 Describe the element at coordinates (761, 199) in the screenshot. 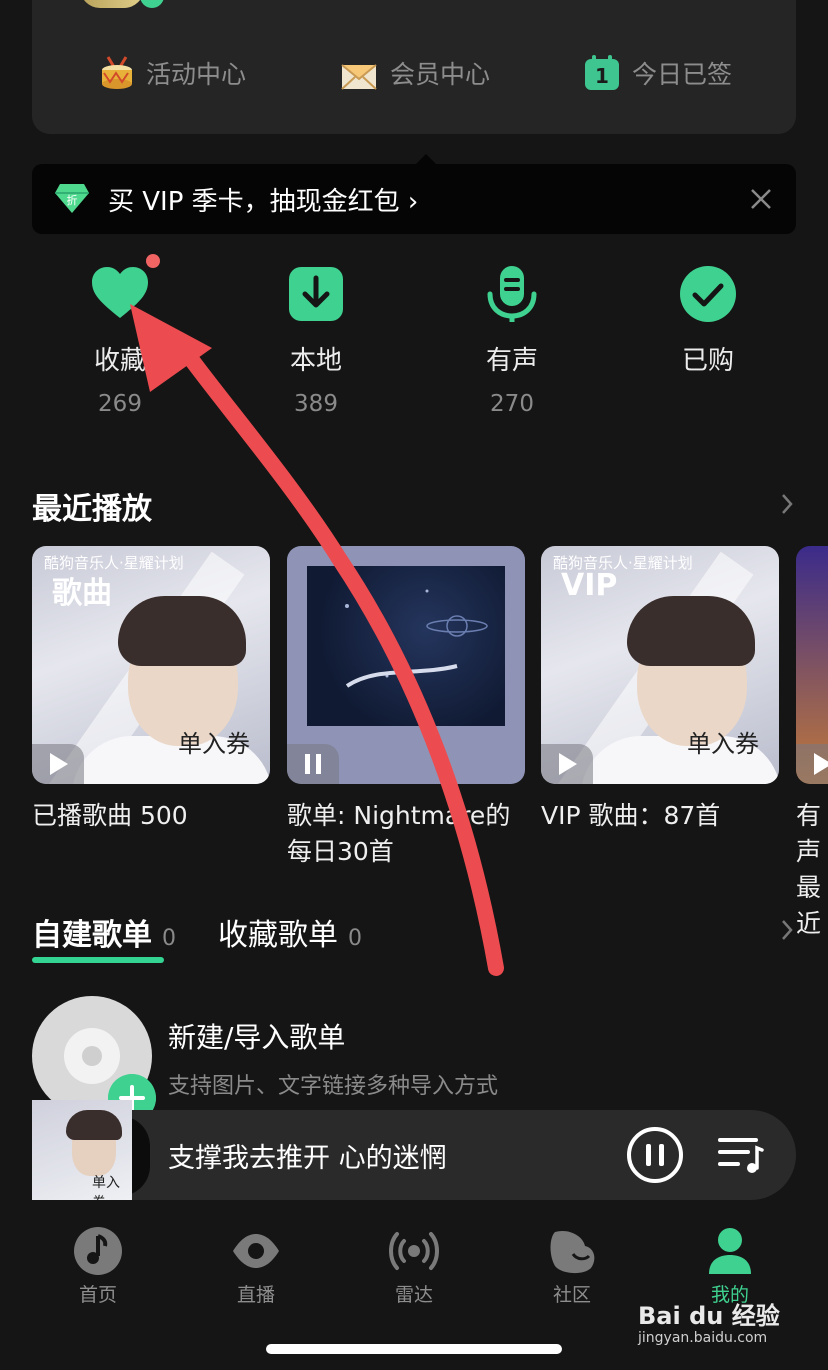

I see `close-icon` at that location.